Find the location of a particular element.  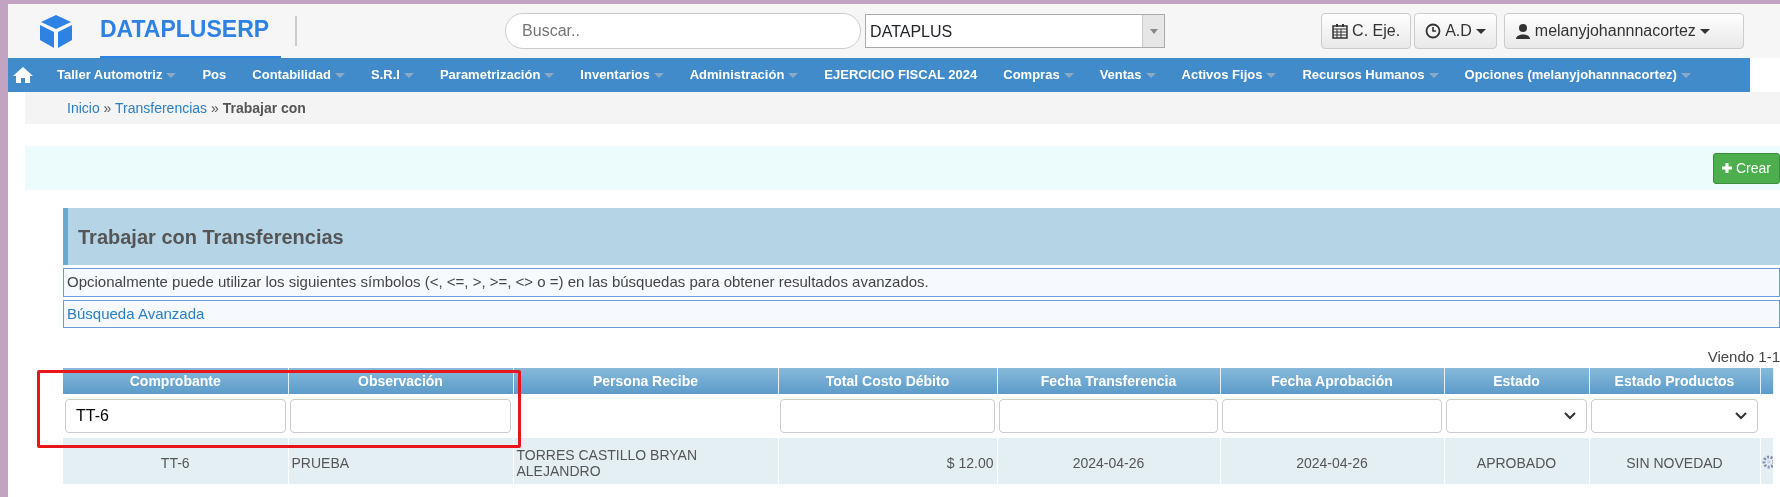

menu-item: Compras is located at coordinates (1038, 75).